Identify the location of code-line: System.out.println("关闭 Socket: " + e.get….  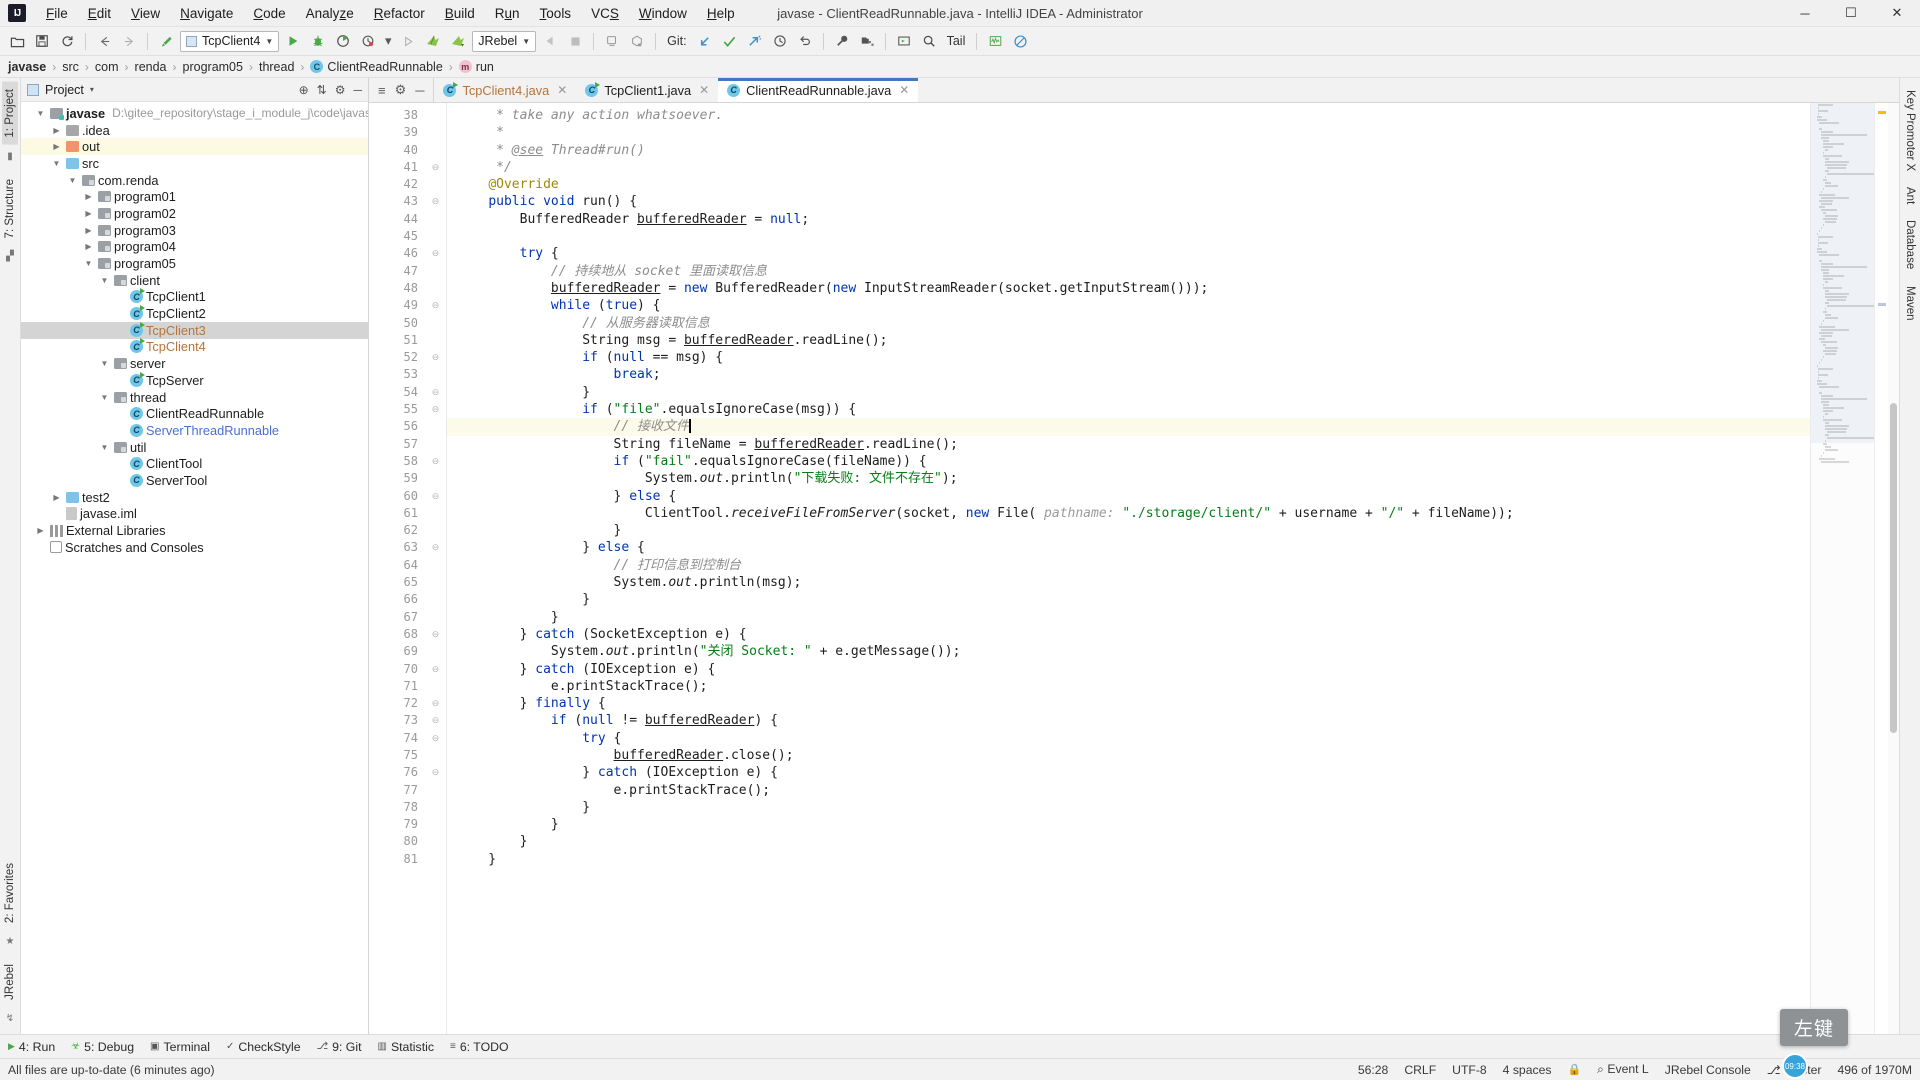
(1128, 651).